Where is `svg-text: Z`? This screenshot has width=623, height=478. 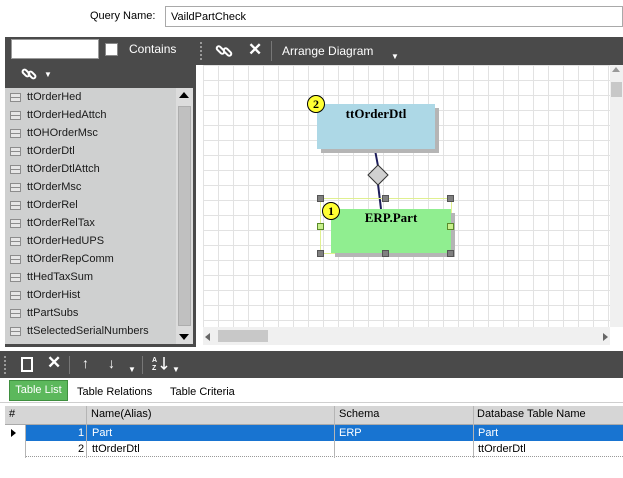
svg-text: Z is located at coordinates (154, 368).